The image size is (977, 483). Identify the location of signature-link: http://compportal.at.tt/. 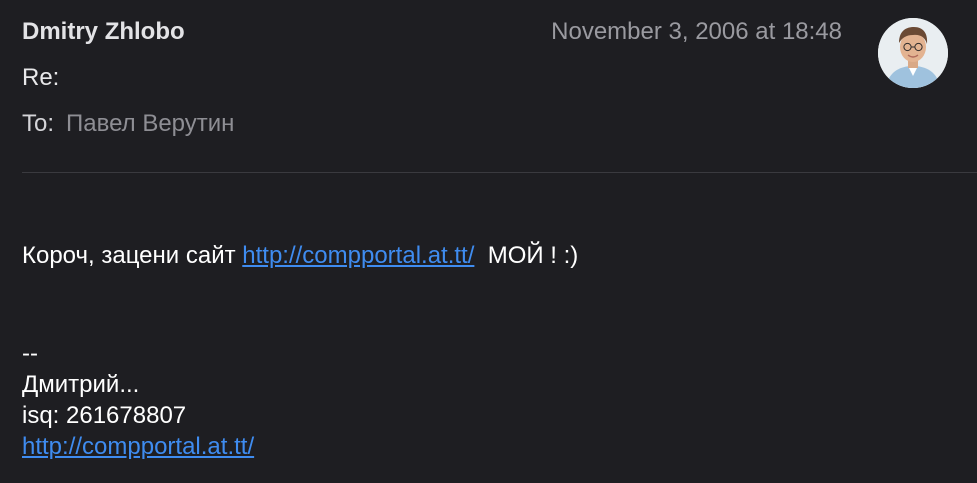
(138, 446).